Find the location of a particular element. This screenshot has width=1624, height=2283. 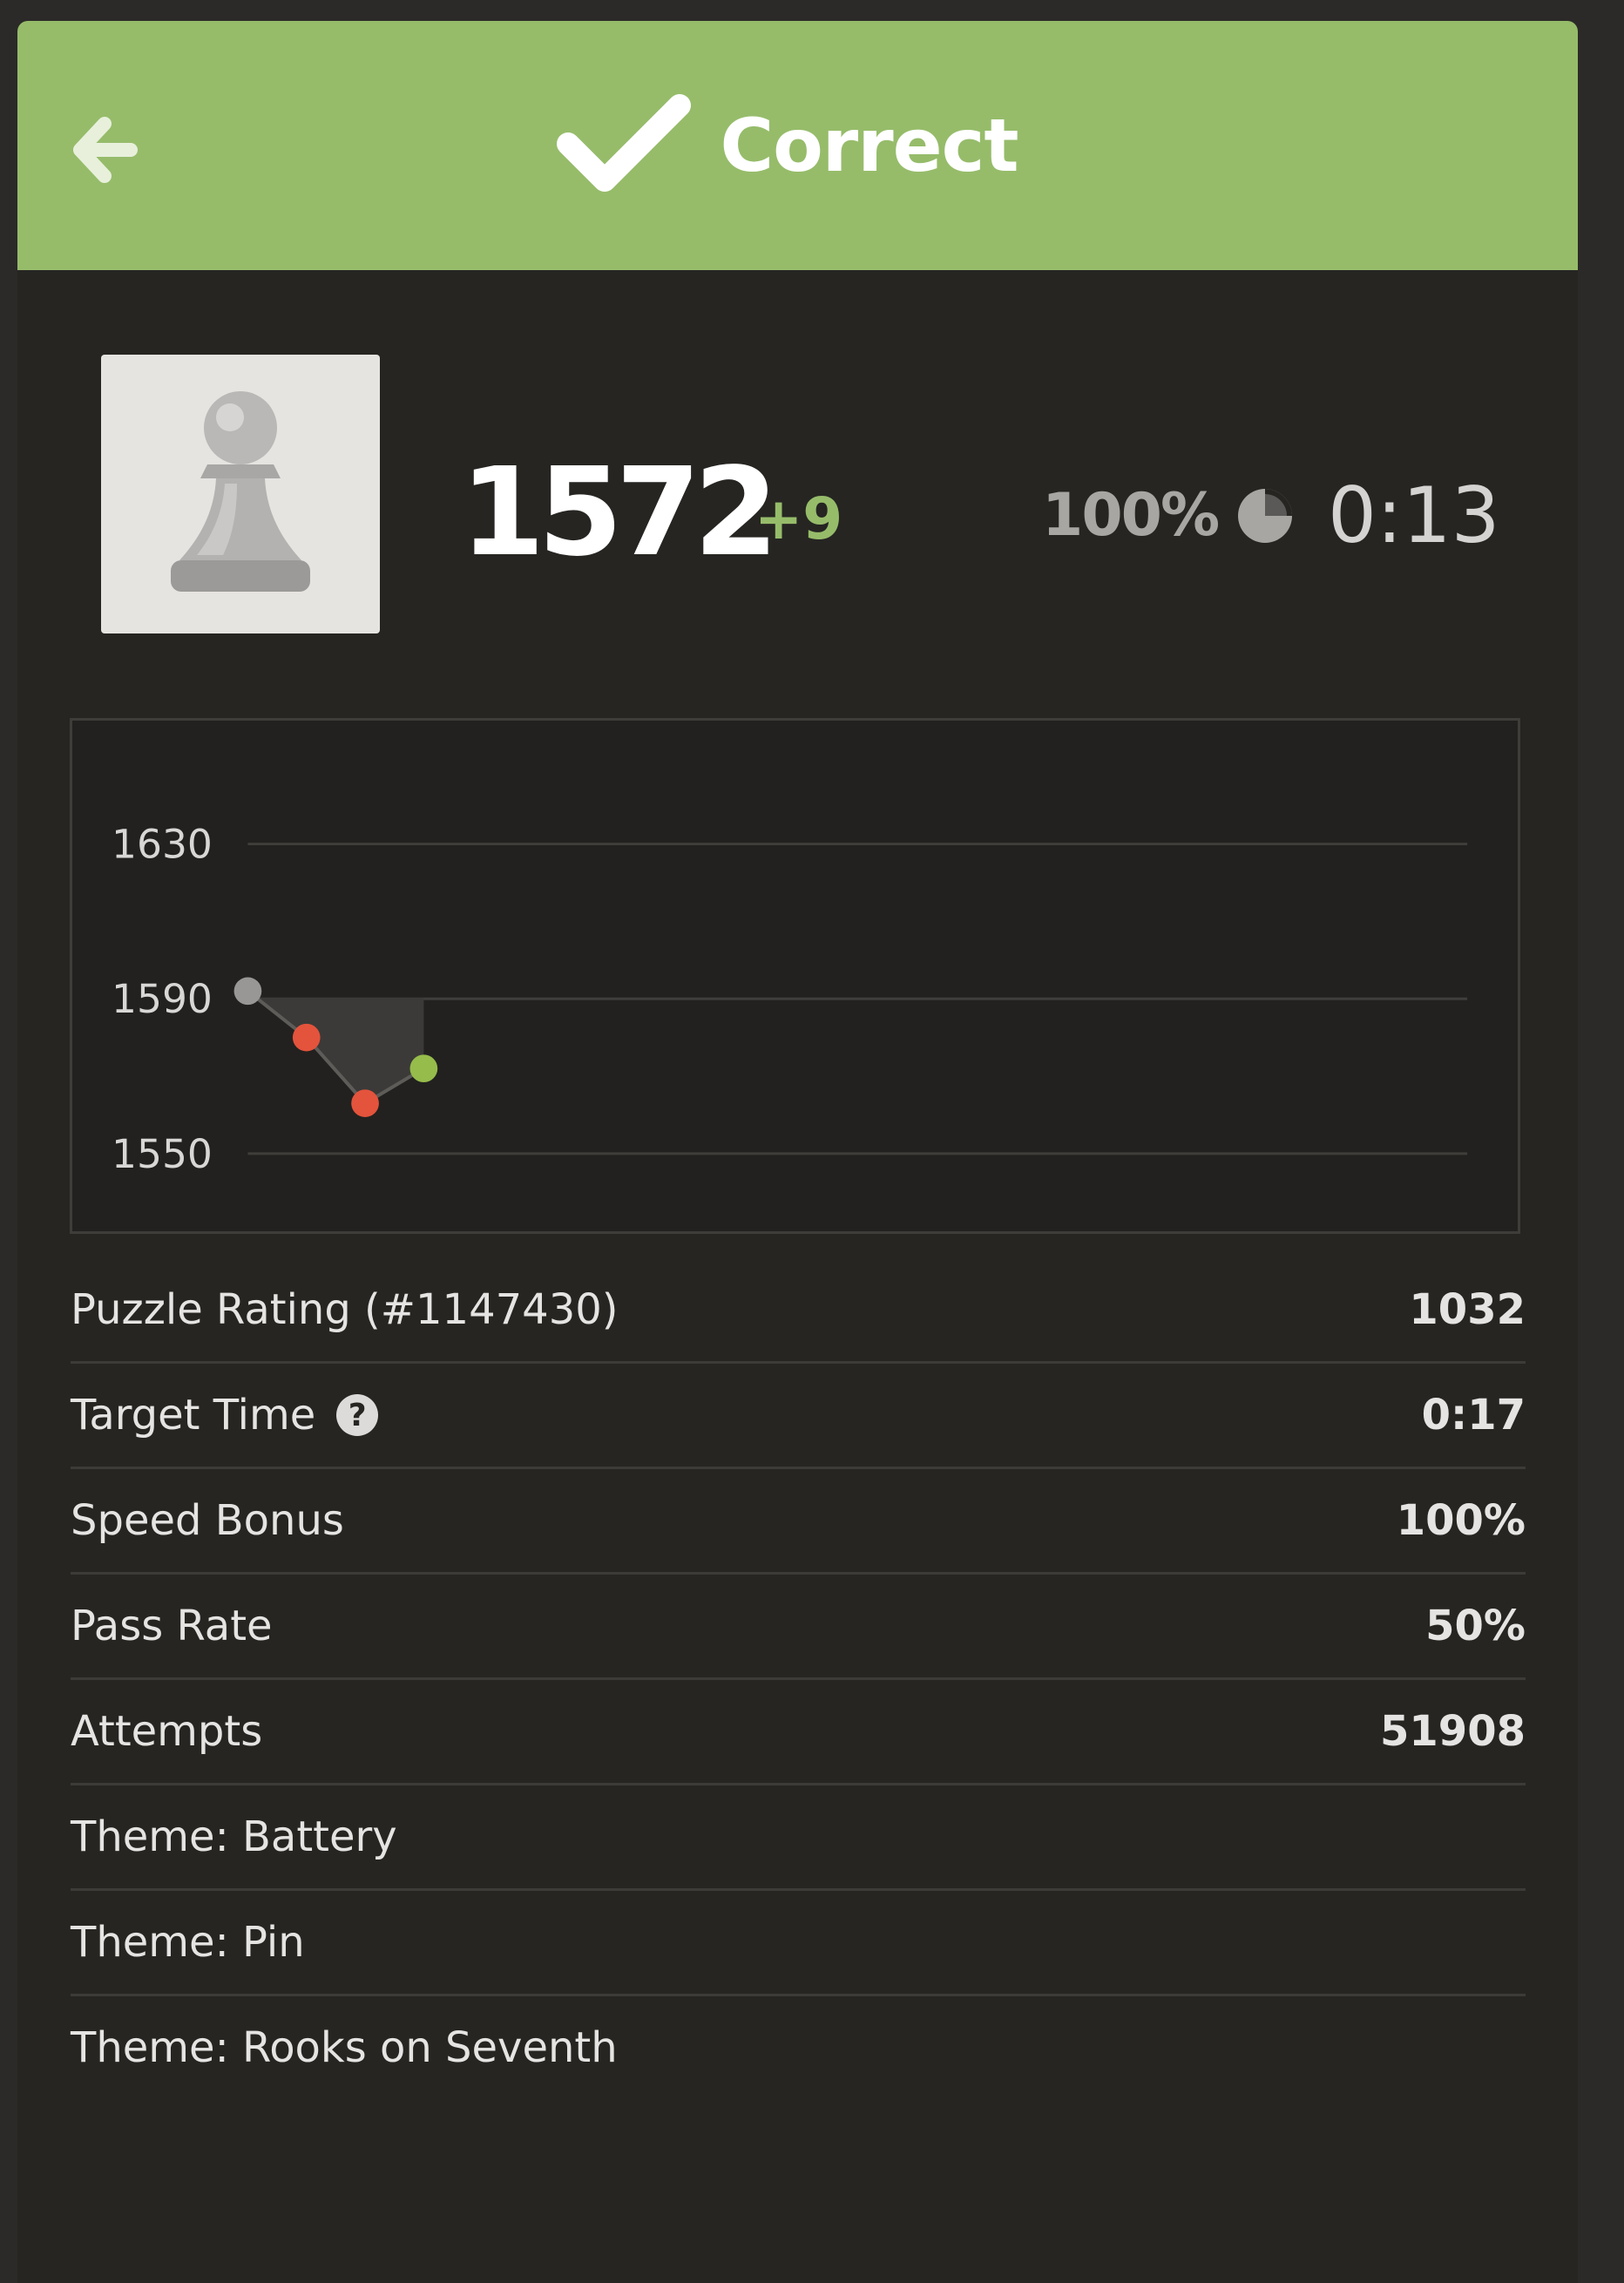

pie-timer-icon is located at coordinates (1265, 516).